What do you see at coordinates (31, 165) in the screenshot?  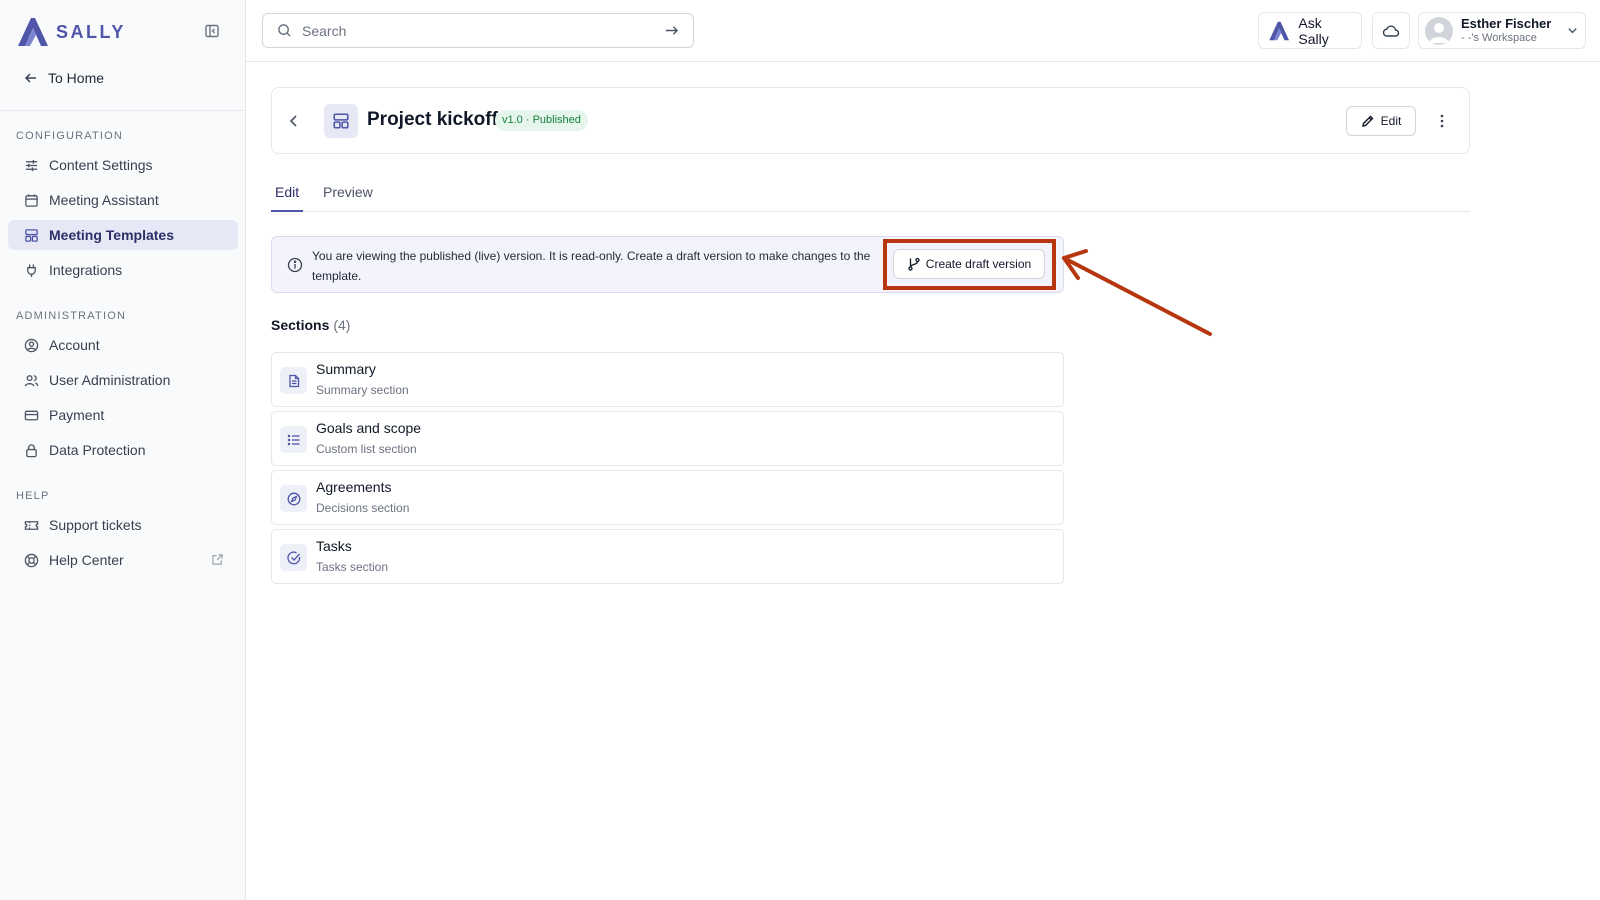 I see `sliders-icon` at bounding box center [31, 165].